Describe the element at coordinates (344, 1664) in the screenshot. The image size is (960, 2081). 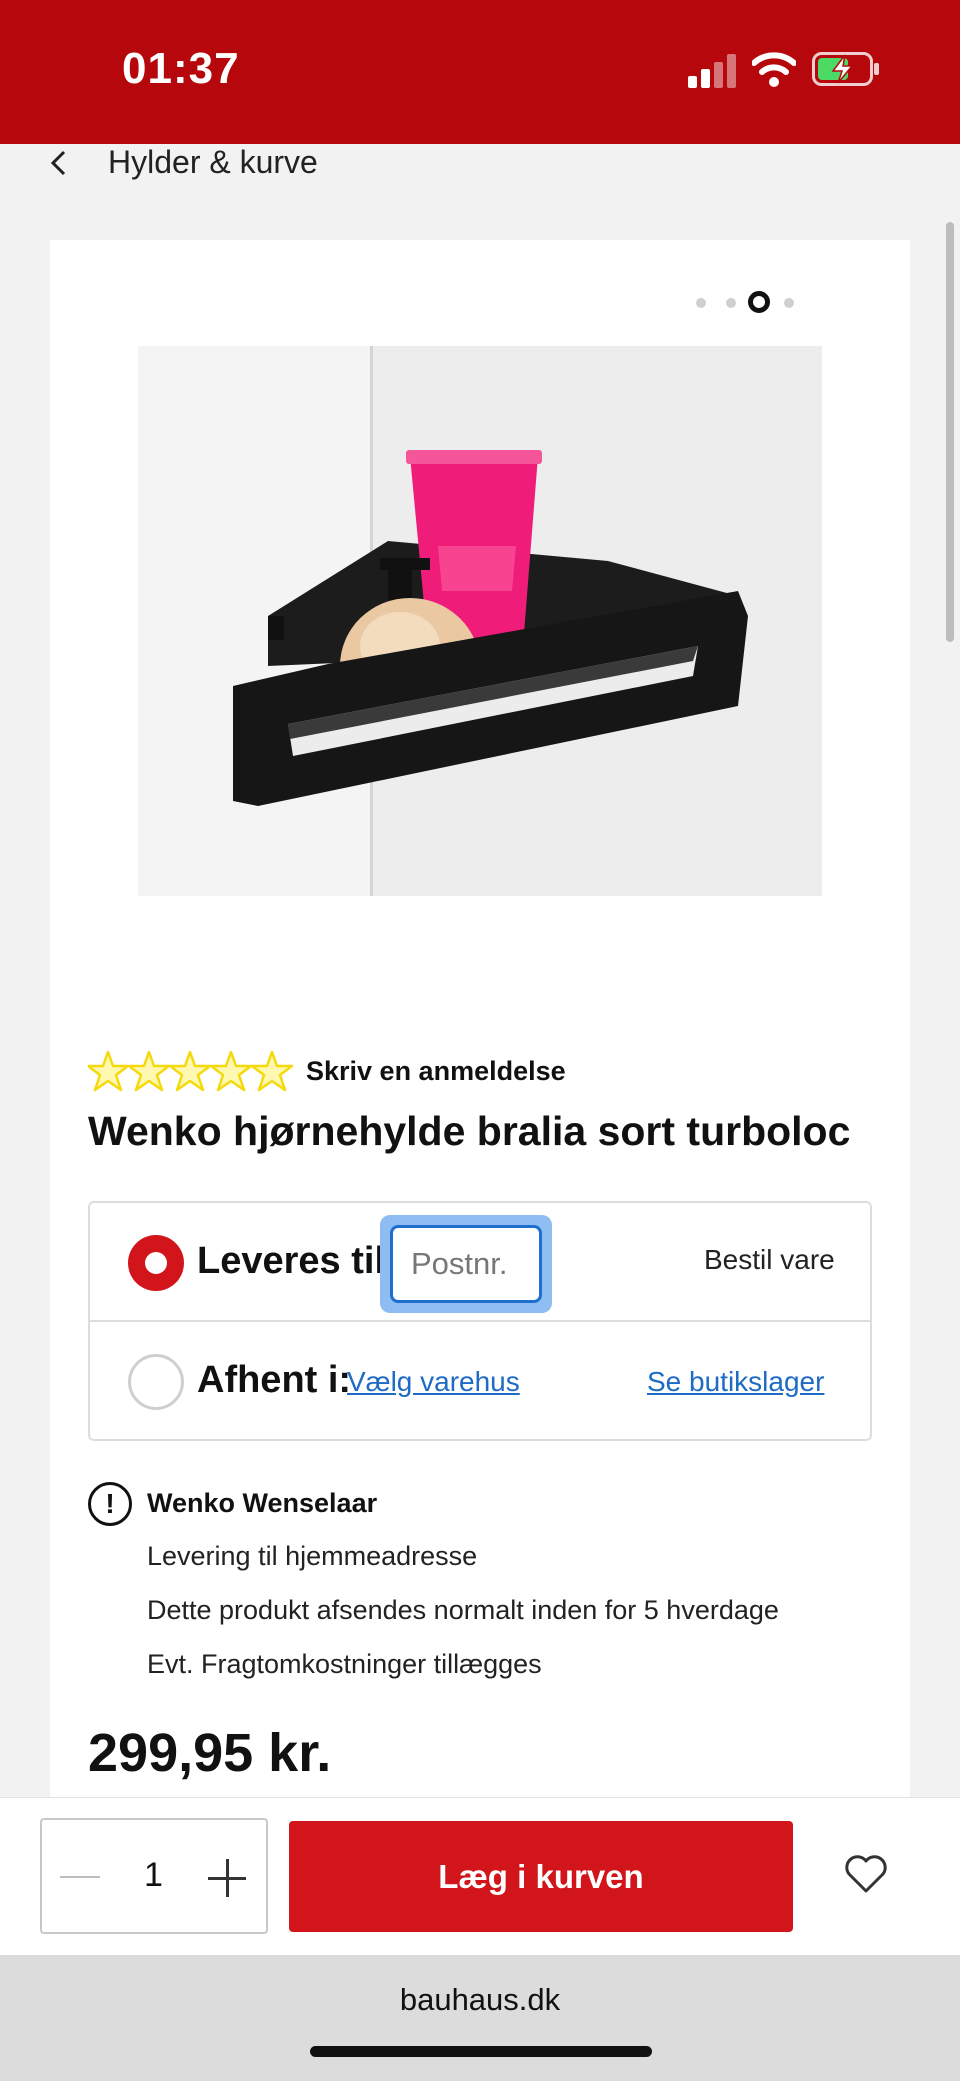
I see `info-line: Evt. Fragtomkostninger tillægges` at that location.